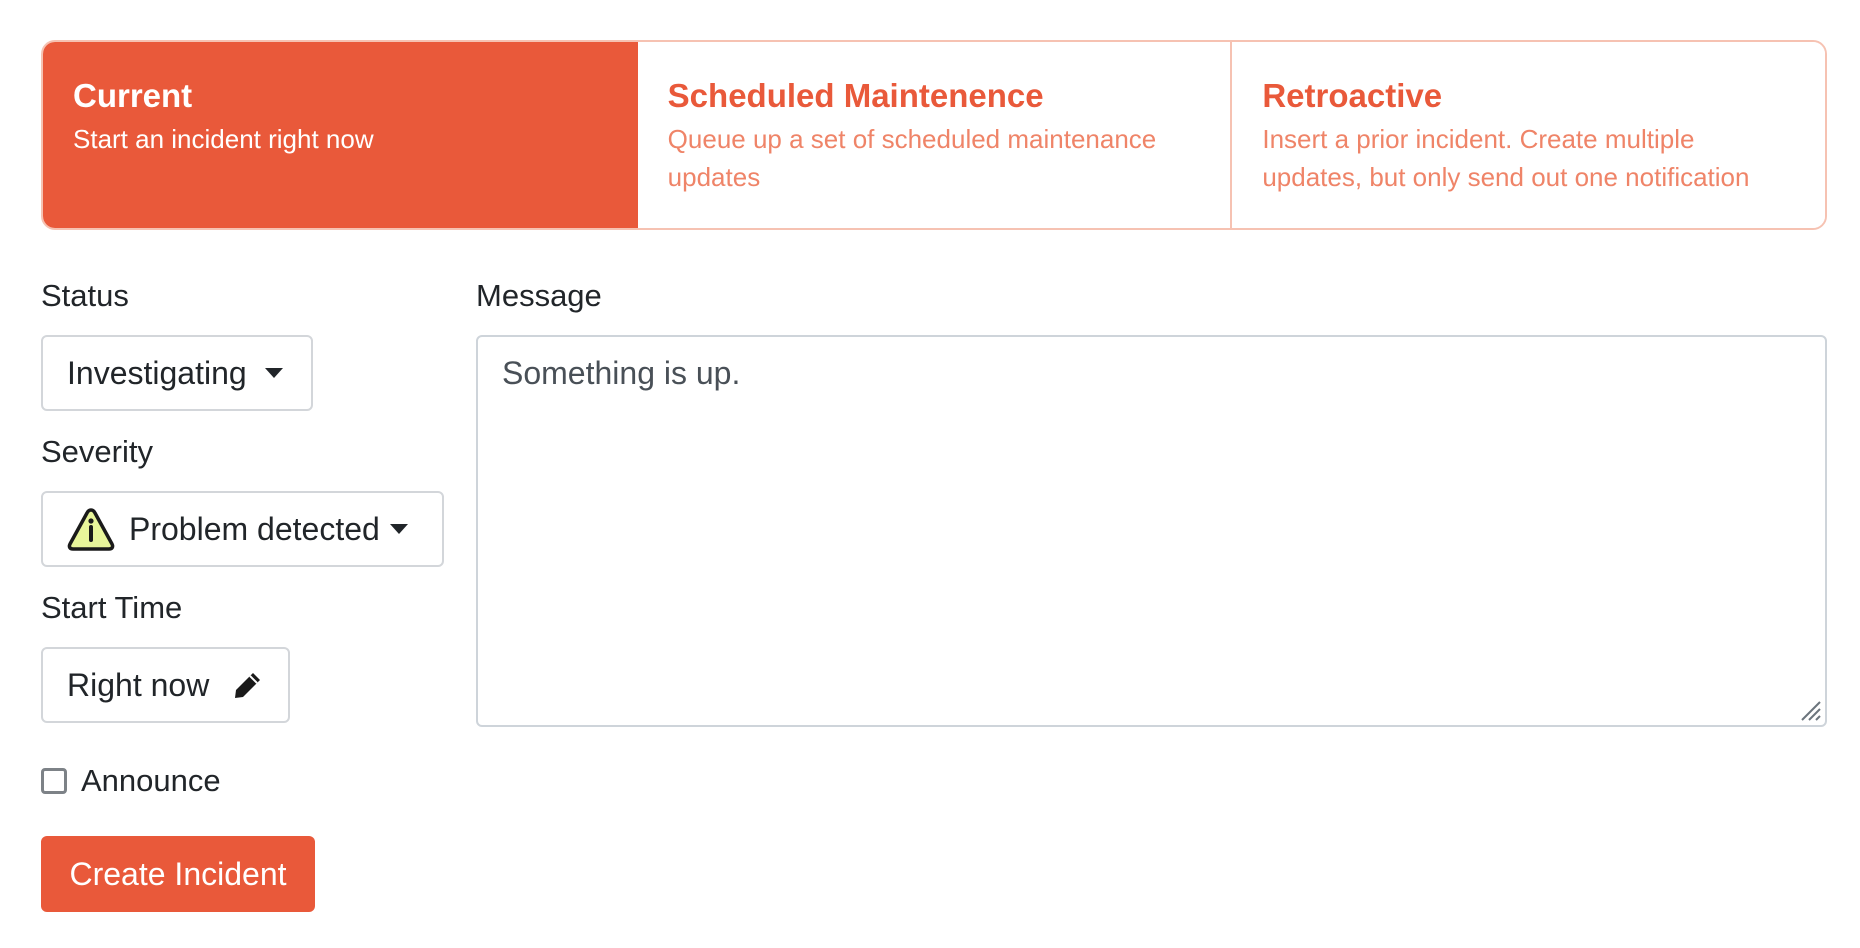 The height and width of the screenshot is (948, 1860). I want to click on severity-value: Problem detected, so click(254, 528).